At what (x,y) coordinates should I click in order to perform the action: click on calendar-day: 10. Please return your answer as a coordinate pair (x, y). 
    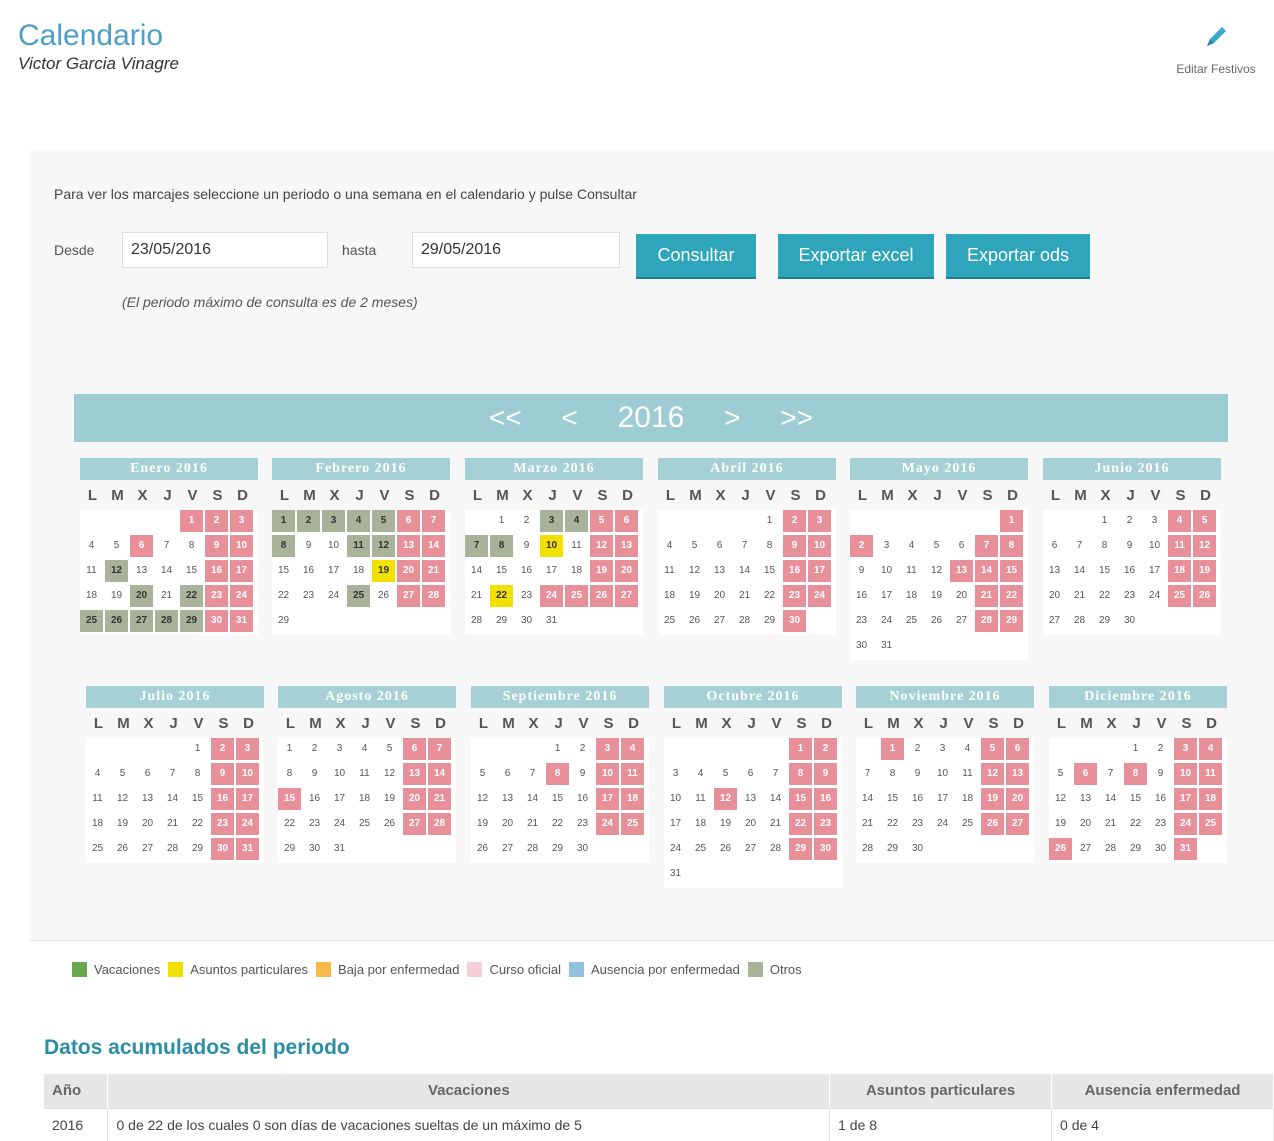
    Looking at the image, I should click on (886, 571).